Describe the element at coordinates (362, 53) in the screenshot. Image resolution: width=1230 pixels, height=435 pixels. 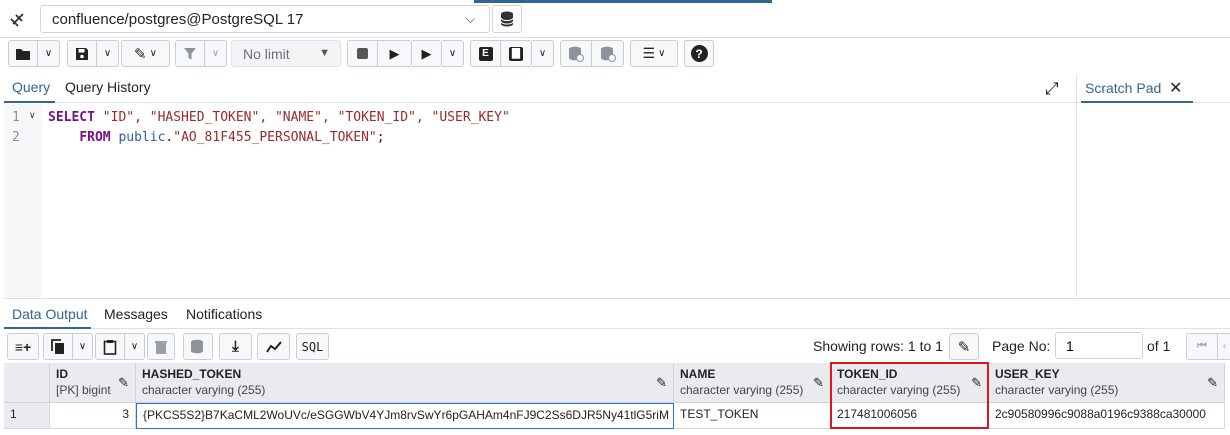
I see `stop-button` at that location.